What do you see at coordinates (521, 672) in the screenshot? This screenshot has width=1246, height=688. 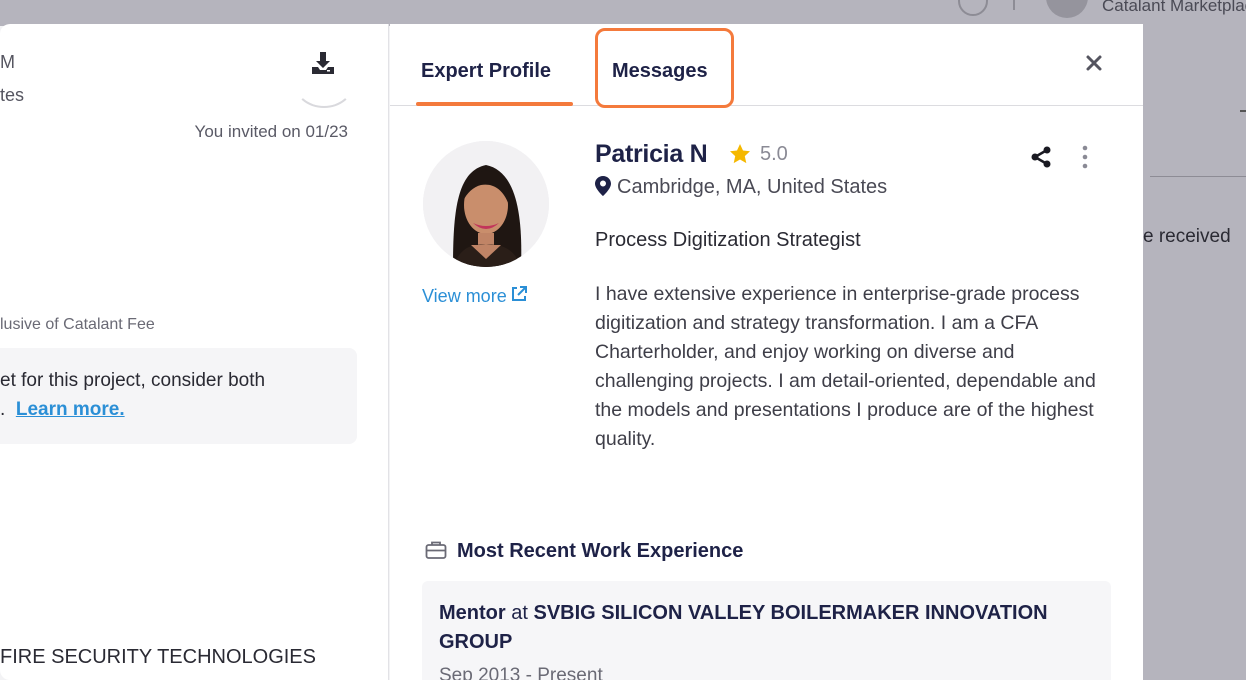 I see `experience-dates: Sep 2013 - Present` at bounding box center [521, 672].